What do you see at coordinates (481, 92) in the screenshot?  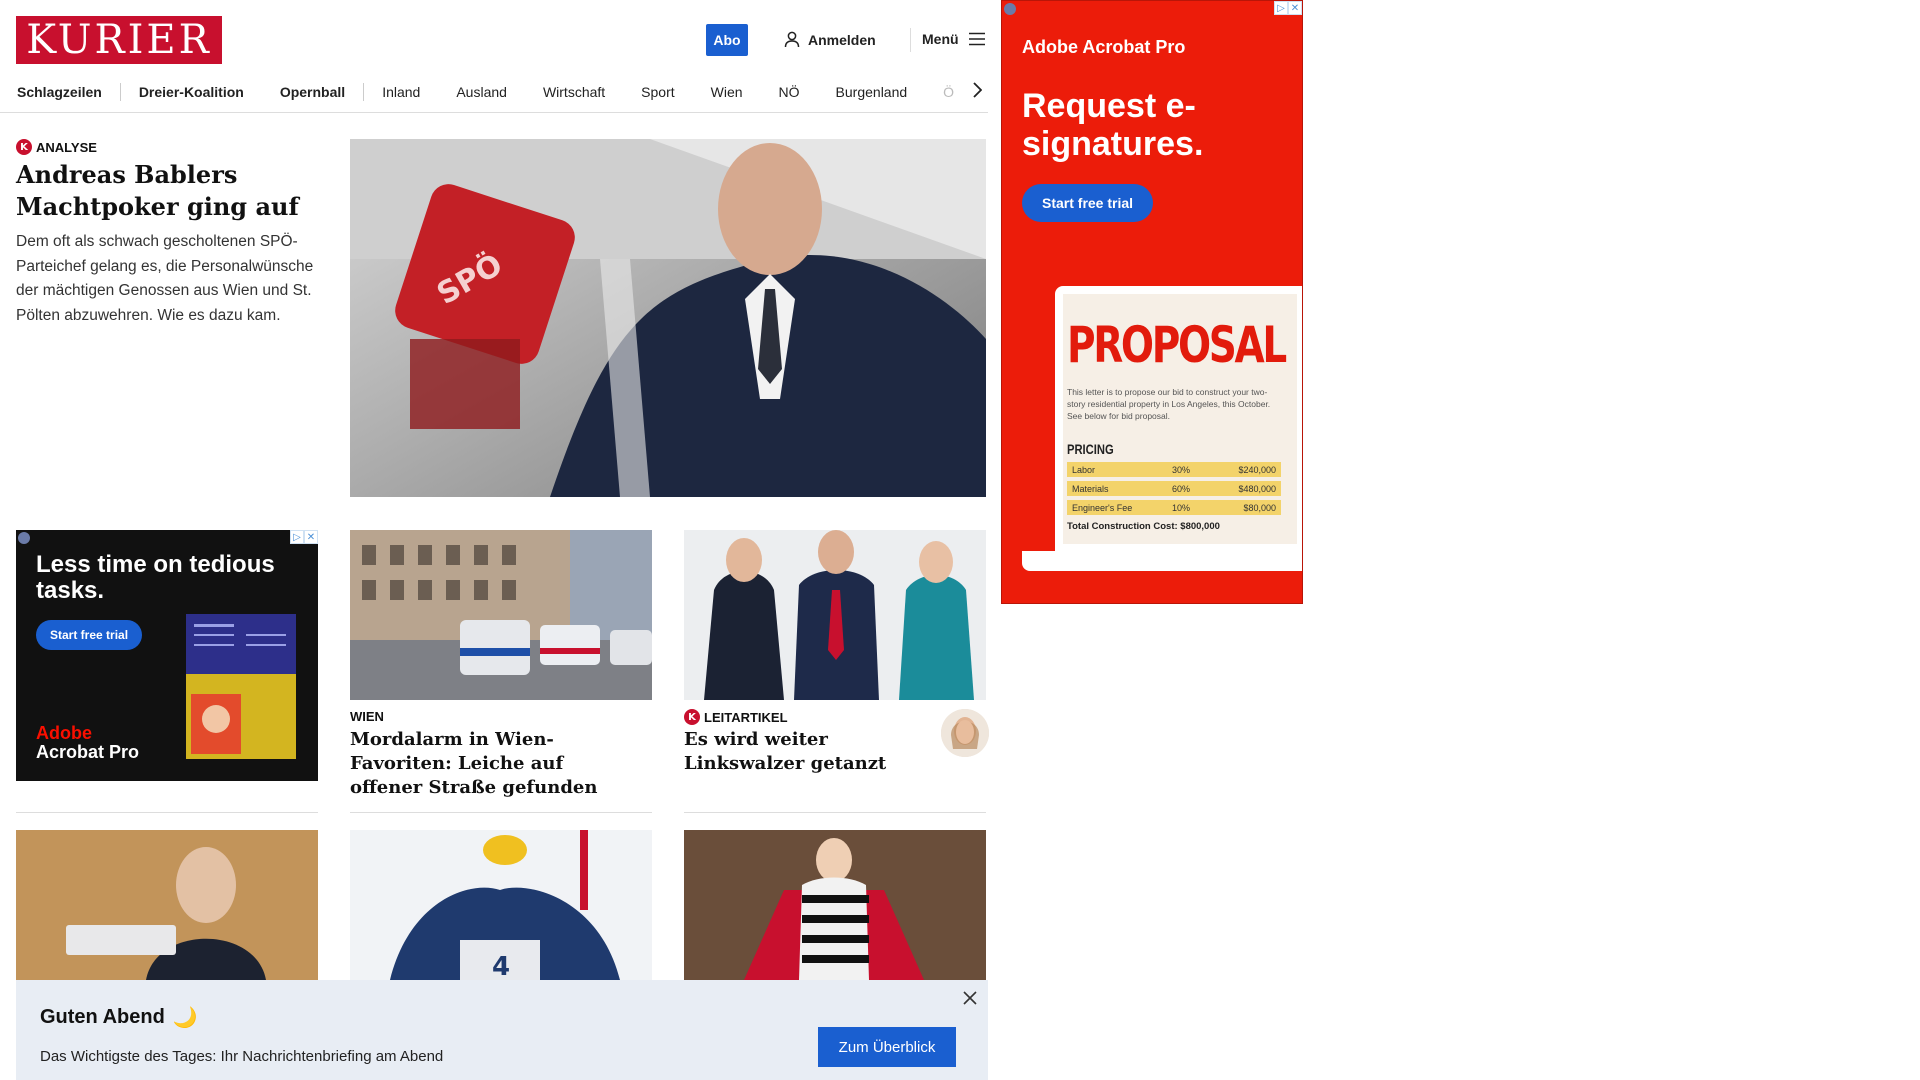 I see `nav-item-ausland: Ausland` at bounding box center [481, 92].